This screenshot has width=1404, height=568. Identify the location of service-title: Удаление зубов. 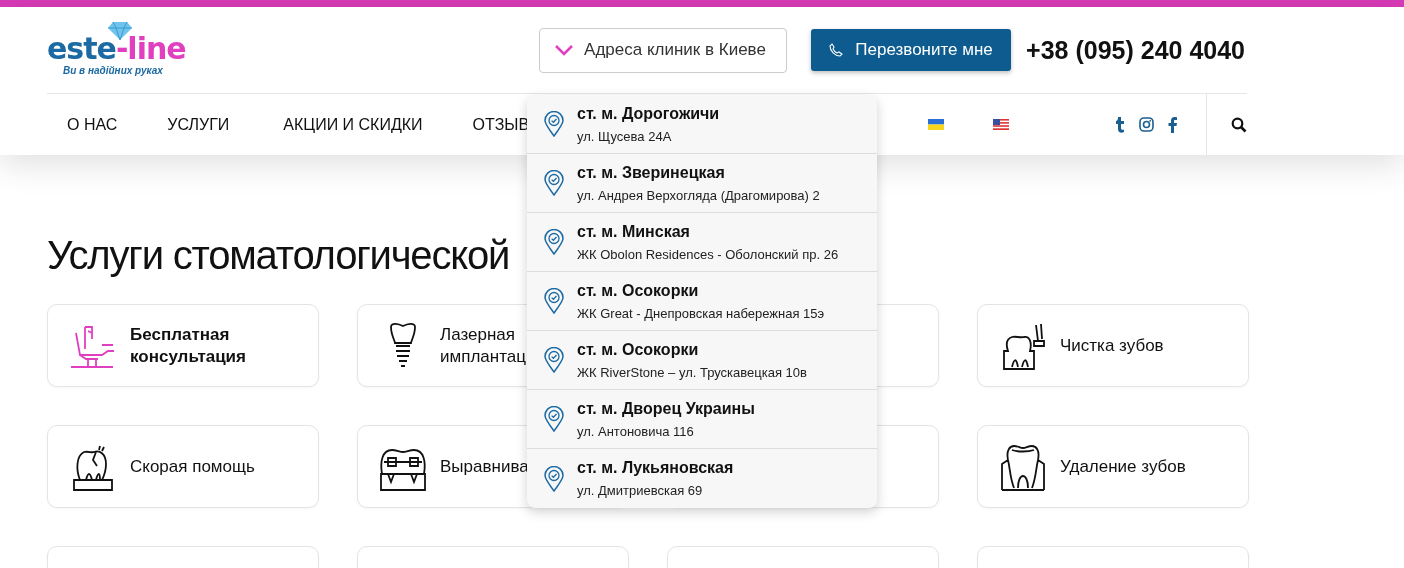
(1123, 466).